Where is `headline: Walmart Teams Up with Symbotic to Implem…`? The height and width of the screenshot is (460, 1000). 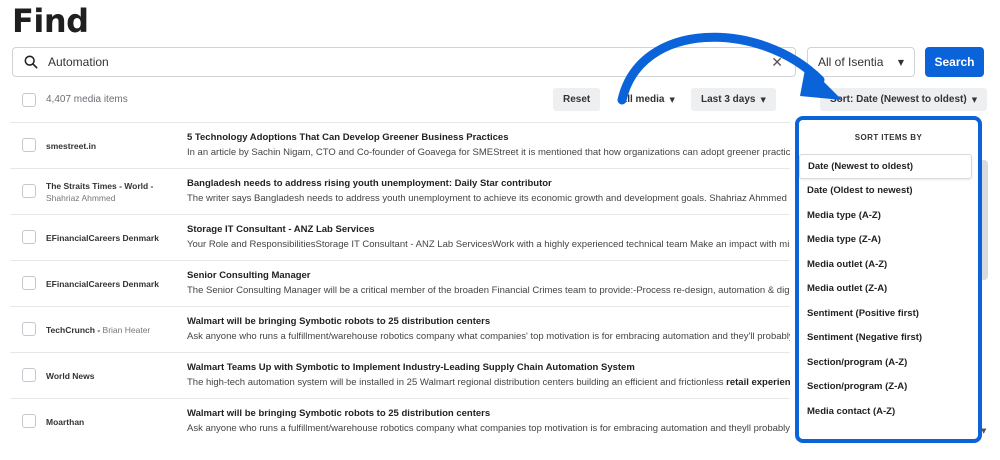 headline: Walmart Teams Up with Symbotic to Implem… is located at coordinates (411, 367).